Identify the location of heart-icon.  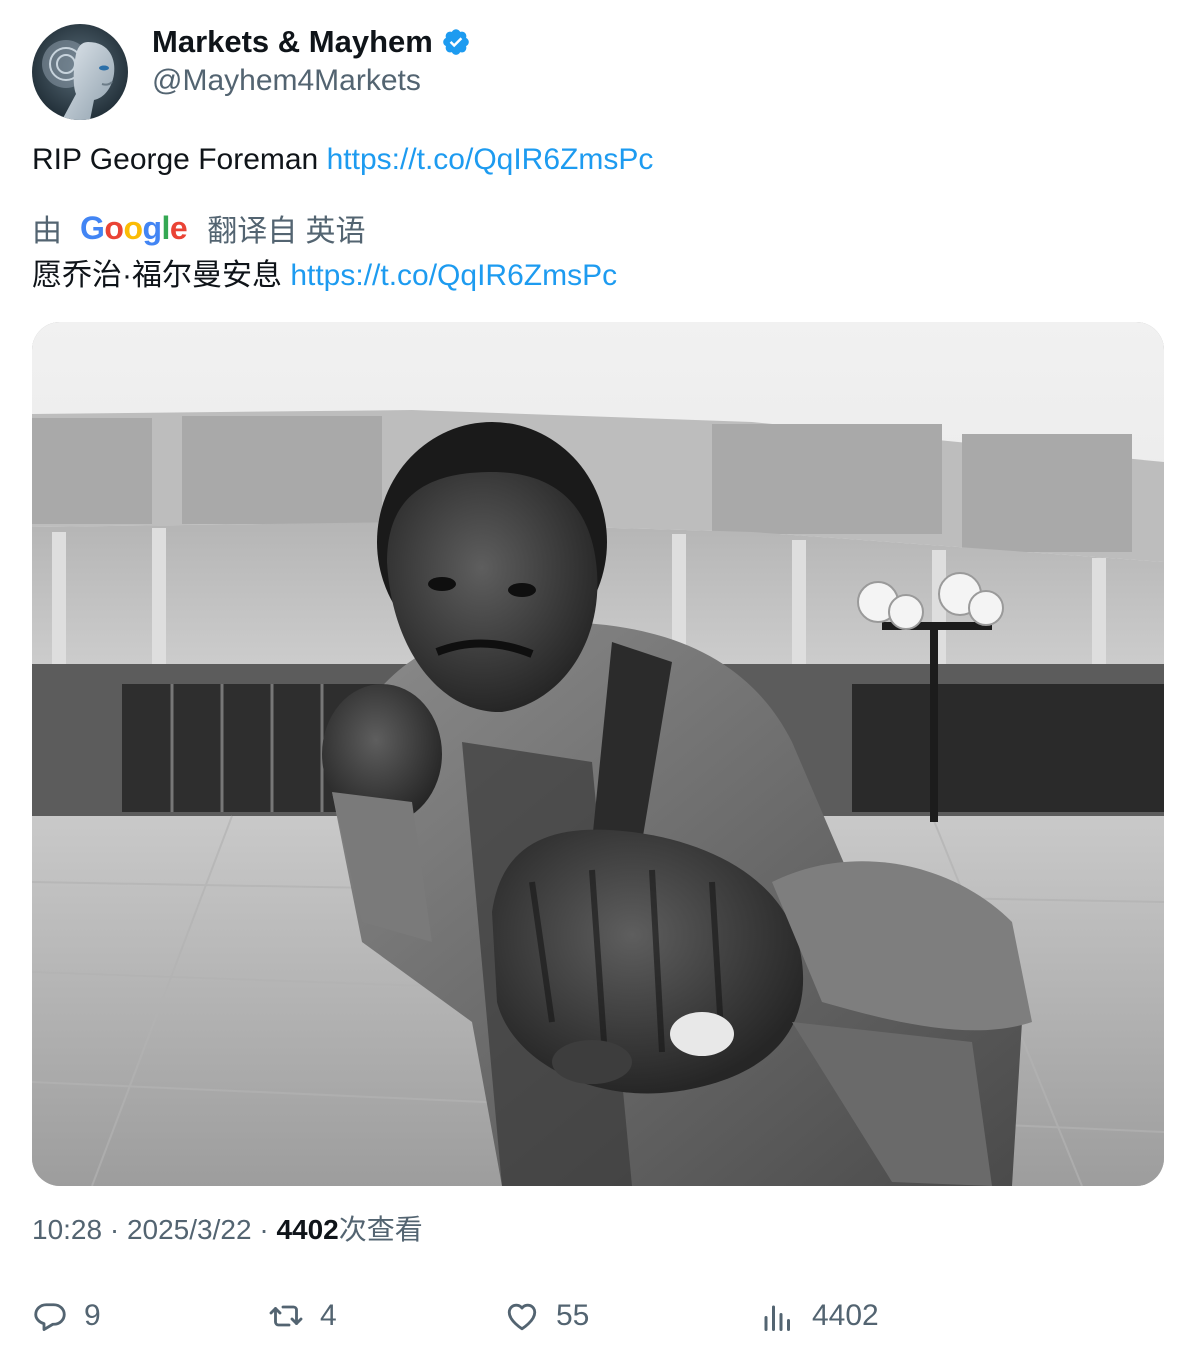
(522, 1317).